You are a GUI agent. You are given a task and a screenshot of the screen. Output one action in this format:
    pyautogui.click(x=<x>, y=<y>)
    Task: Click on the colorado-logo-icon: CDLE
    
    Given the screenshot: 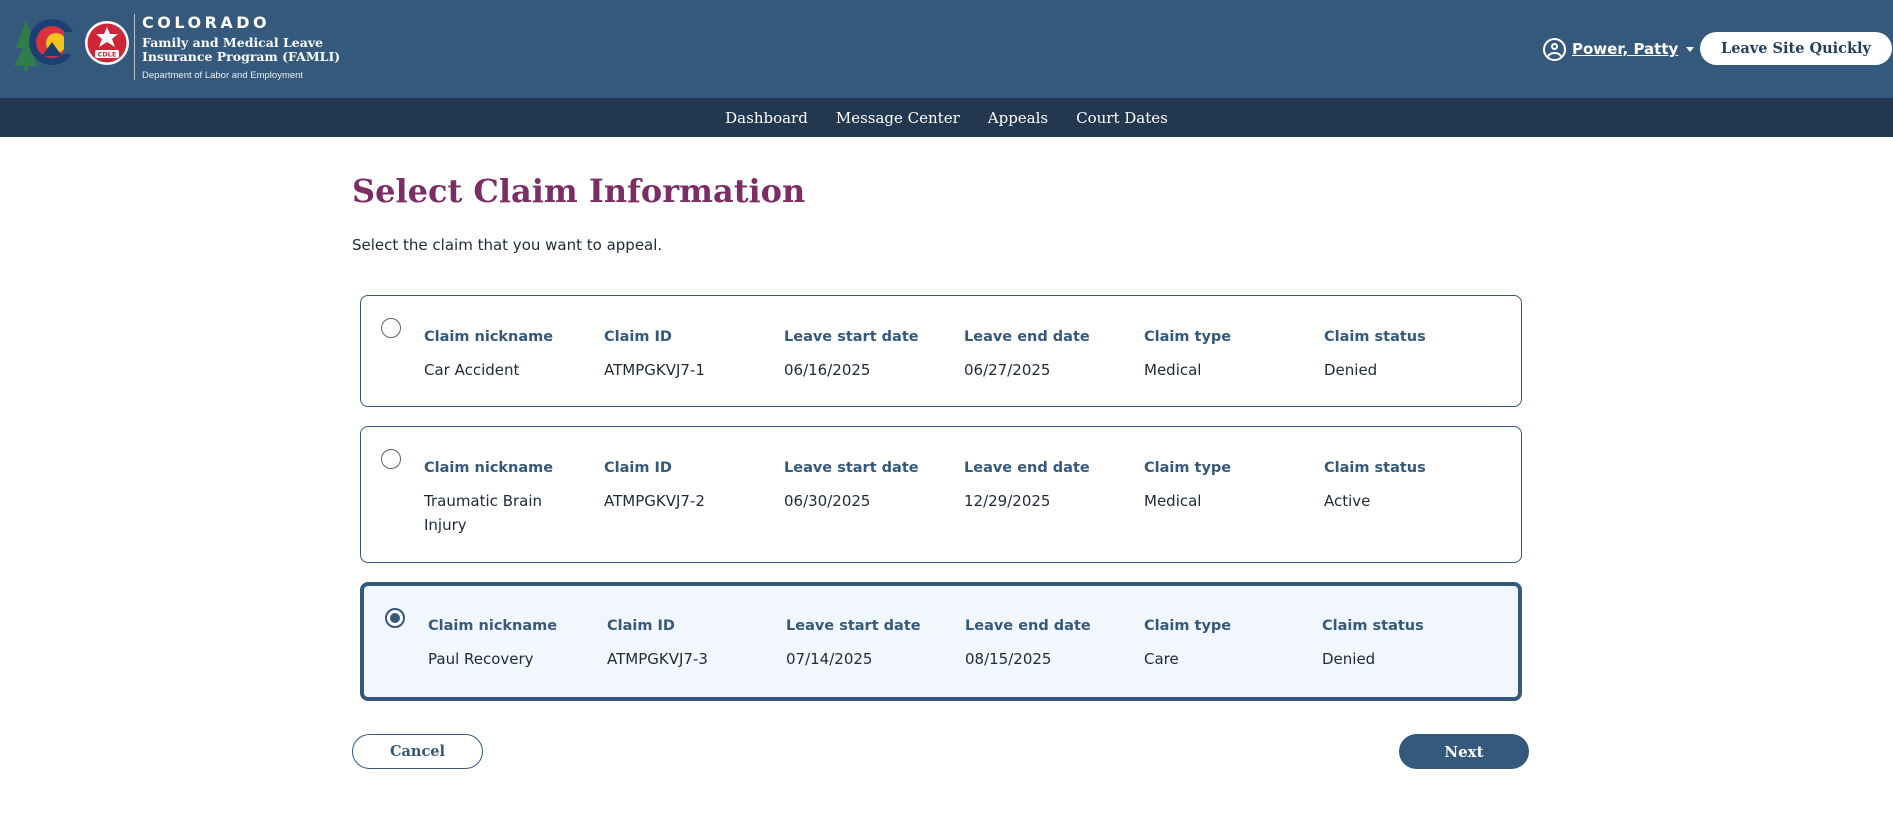 What is the action you would take?
    pyautogui.click(x=71, y=45)
    